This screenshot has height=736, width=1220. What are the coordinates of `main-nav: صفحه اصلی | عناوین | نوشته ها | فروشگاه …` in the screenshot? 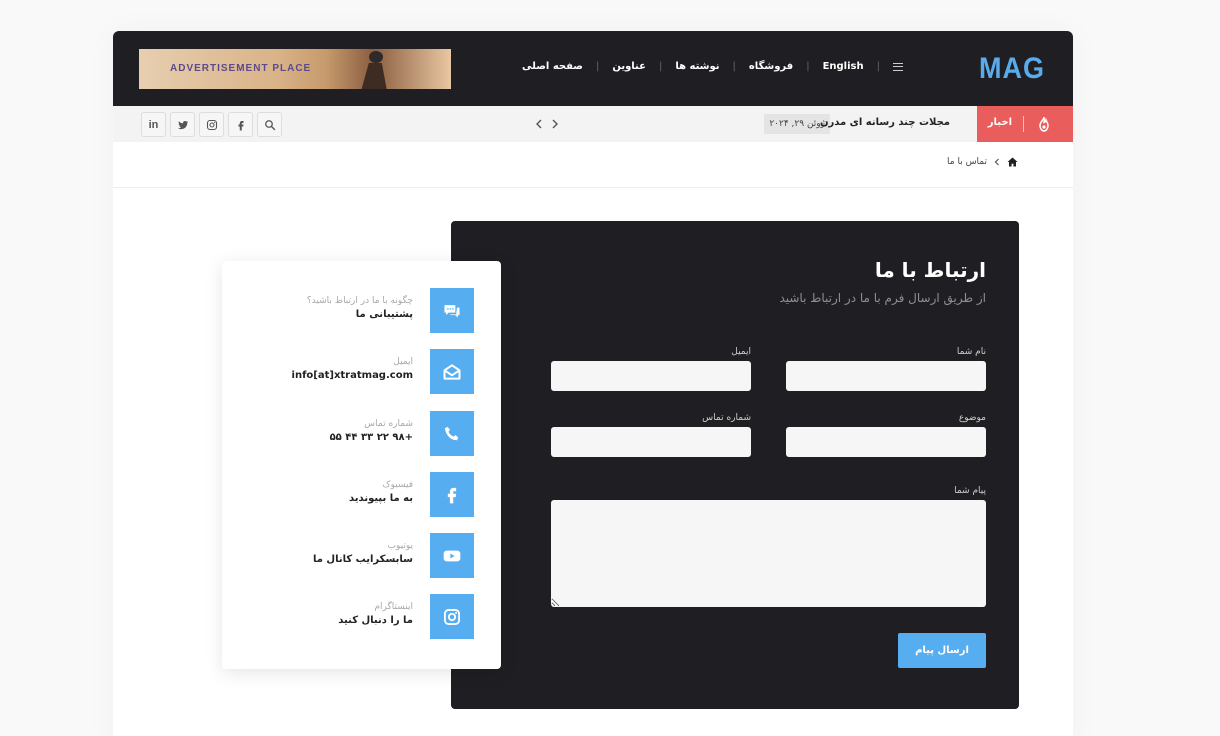 It's located at (712, 66).